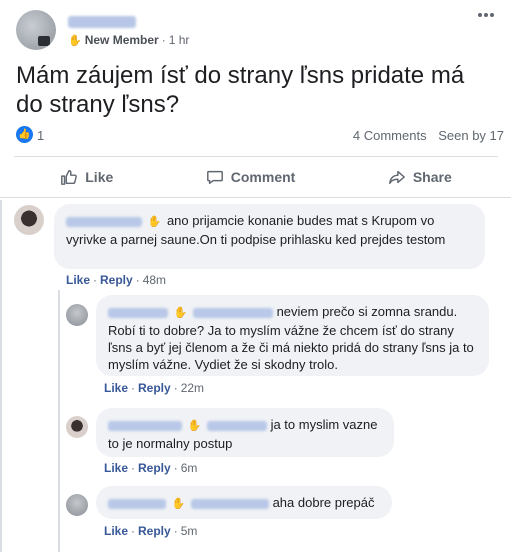 Image resolution: width=511 pixels, height=552 pixels. I want to click on comment-button: Comment, so click(251, 177).